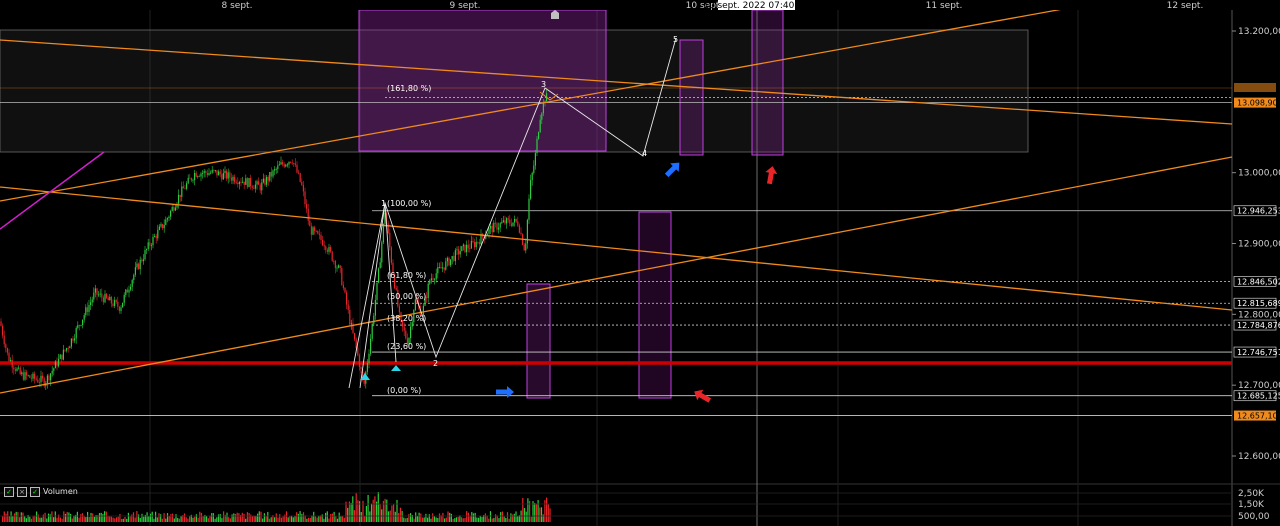 The image size is (1280, 526). What do you see at coordinates (404, 390) in the screenshot?
I see `fib-level-label: (0,00 %)` at bounding box center [404, 390].